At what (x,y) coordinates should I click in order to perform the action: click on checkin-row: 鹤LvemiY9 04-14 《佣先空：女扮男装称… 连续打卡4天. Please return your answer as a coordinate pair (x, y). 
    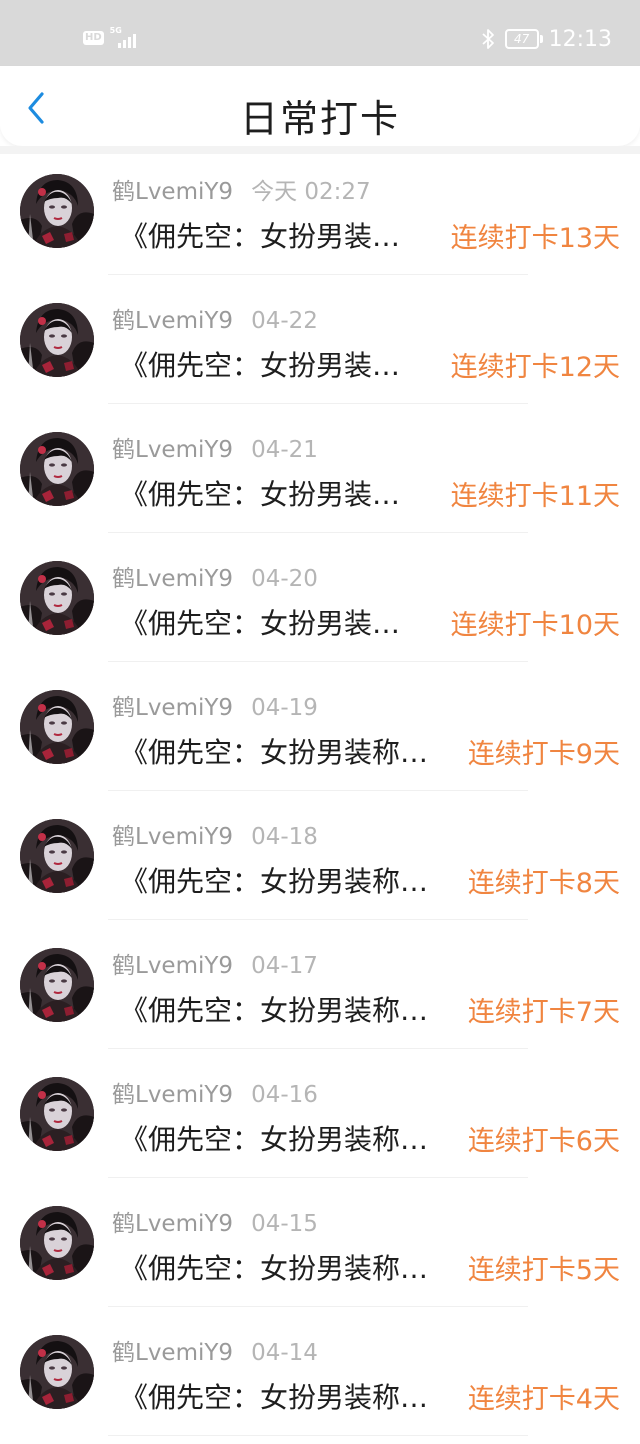
    Looking at the image, I should click on (320, 1379).